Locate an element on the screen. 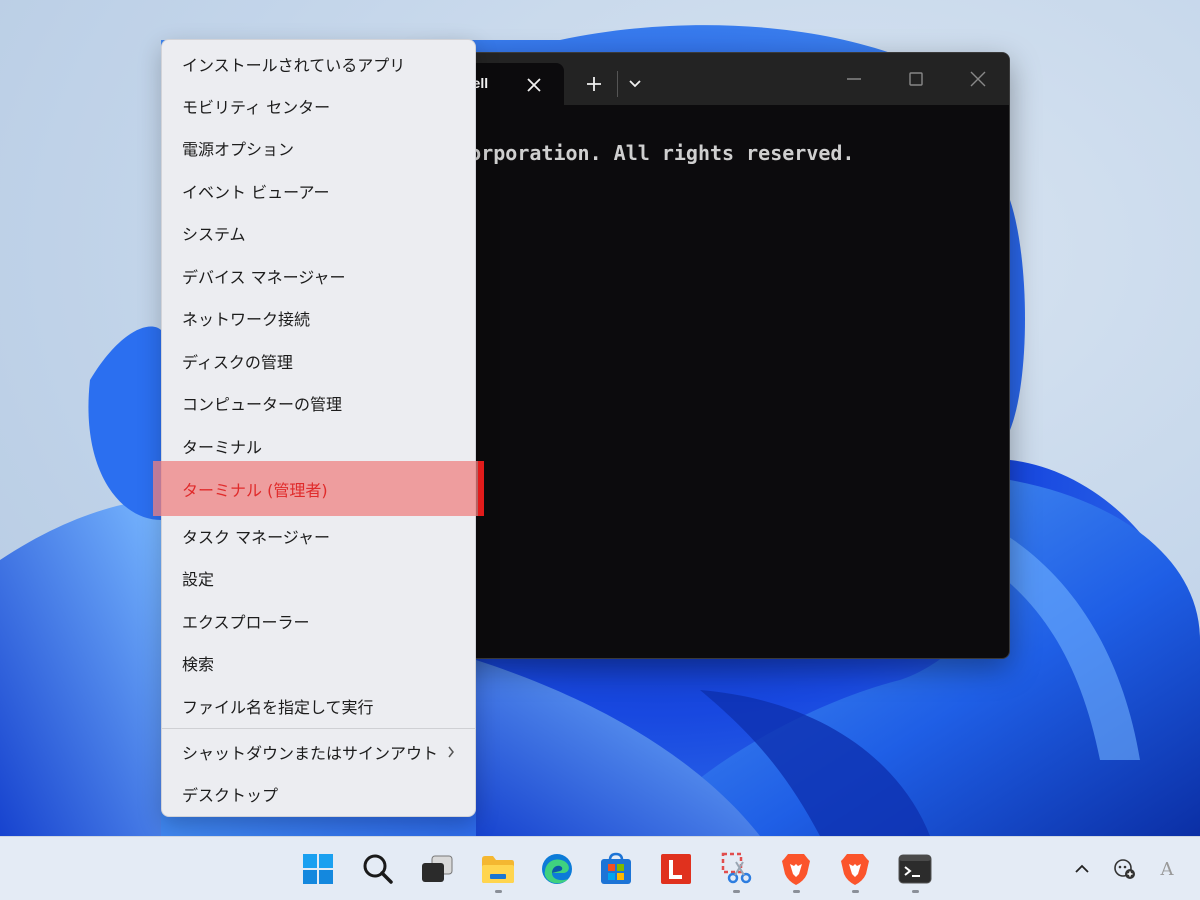 This screenshot has width=1200, height=900. edge-browser-icon is located at coordinates (557, 869).